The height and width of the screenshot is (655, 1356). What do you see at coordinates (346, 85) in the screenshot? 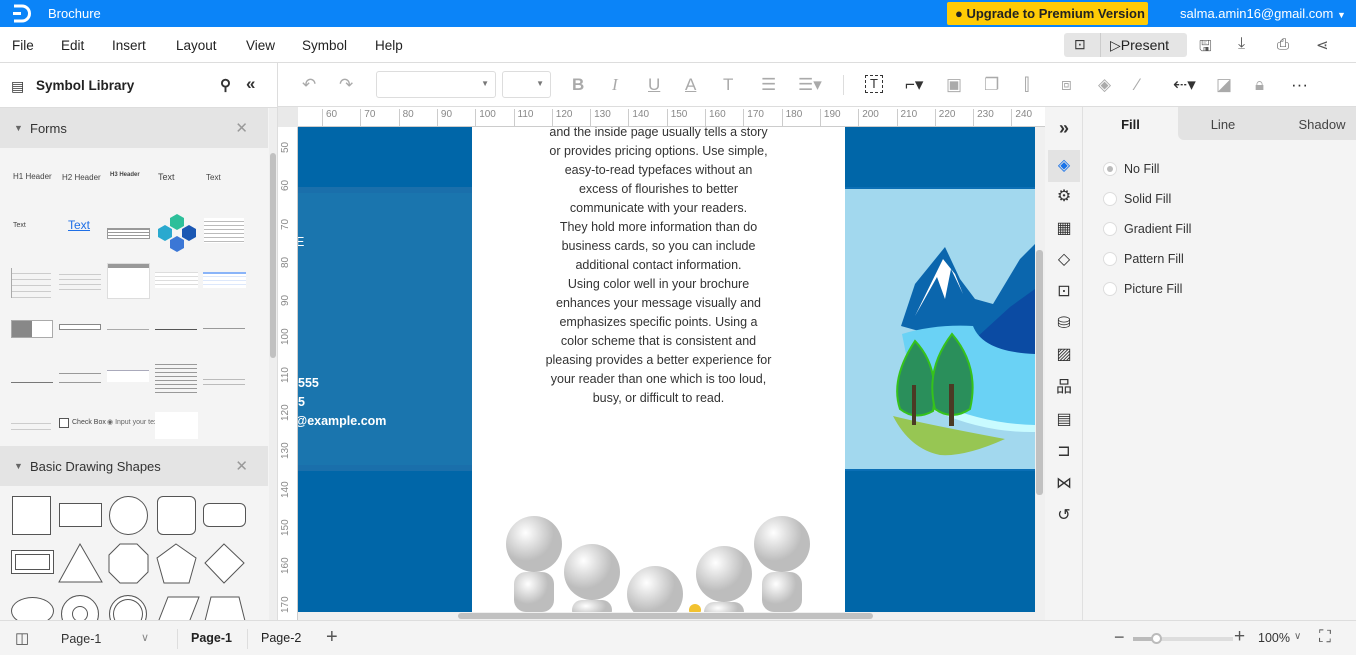
I see `redo-icon: ↷` at bounding box center [346, 85].